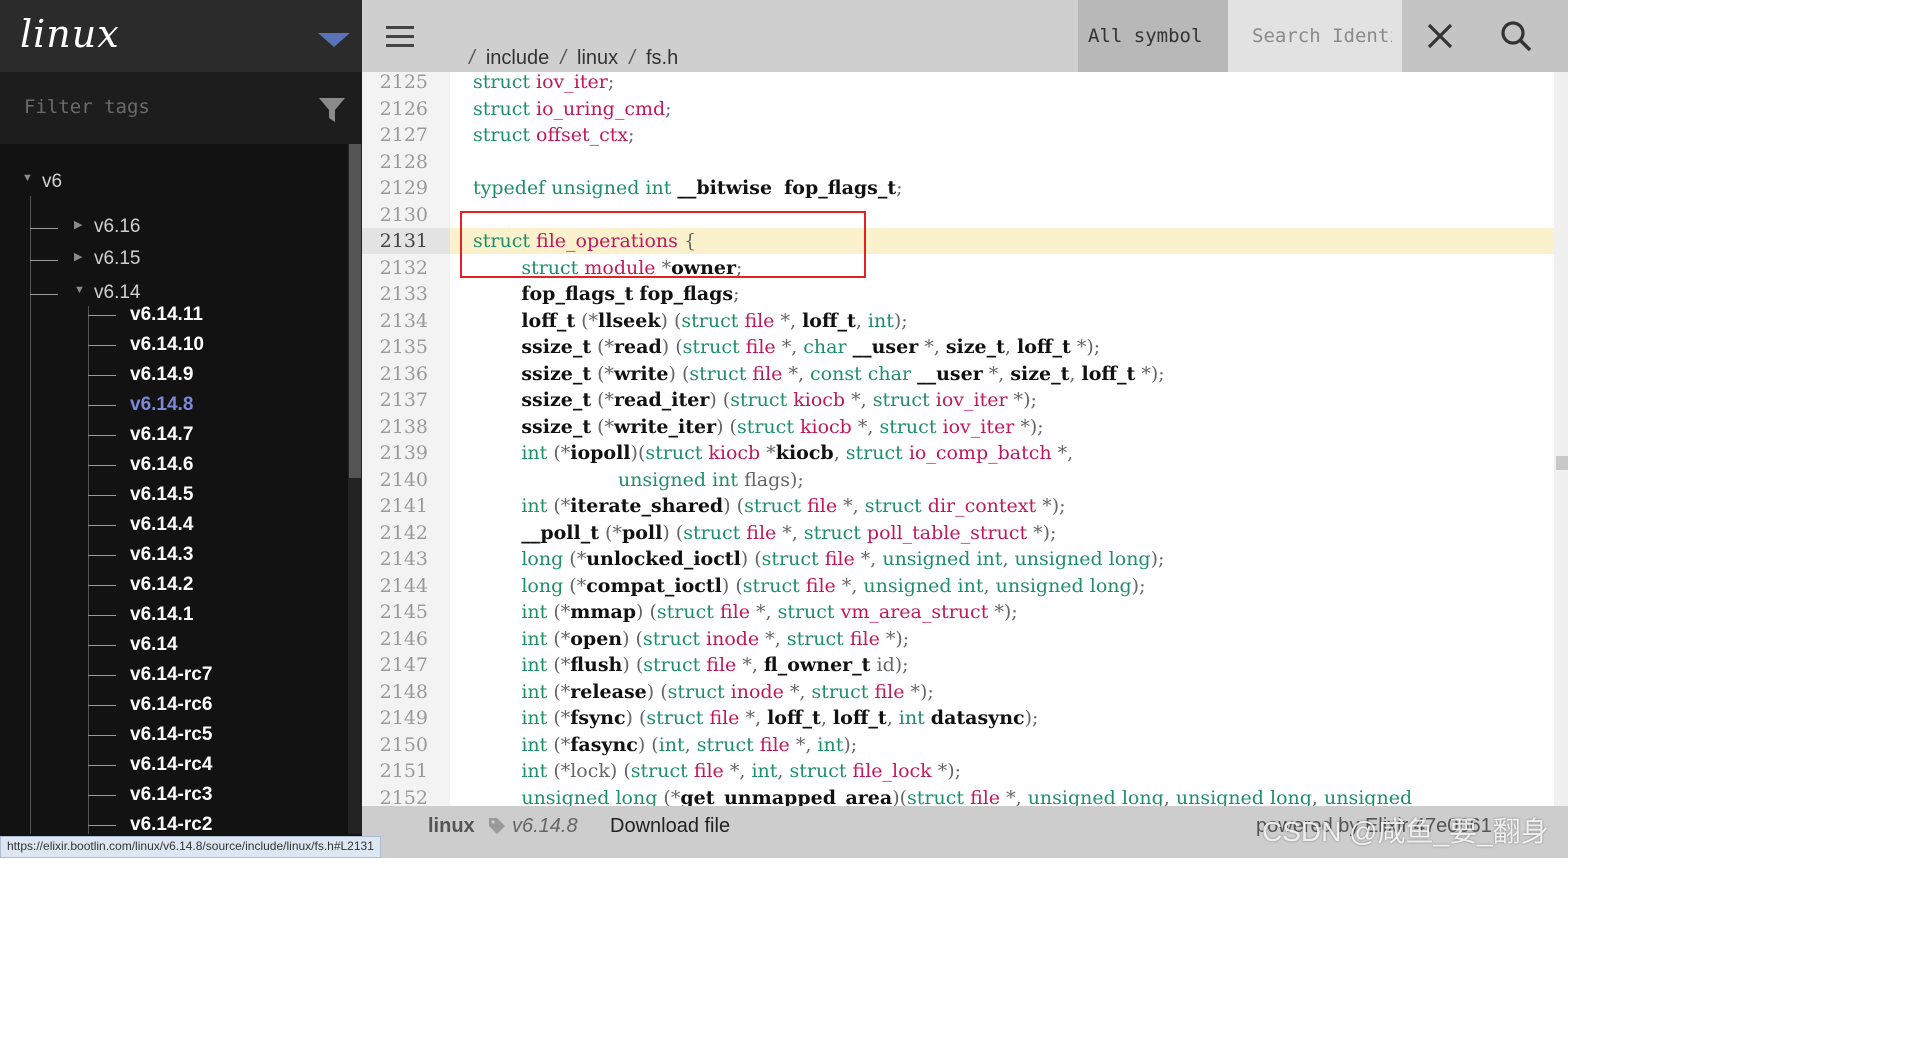 The height and width of the screenshot is (1045, 1910). I want to click on tree-version-v6.14-rc4: v6.14-rc4, so click(171, 765).